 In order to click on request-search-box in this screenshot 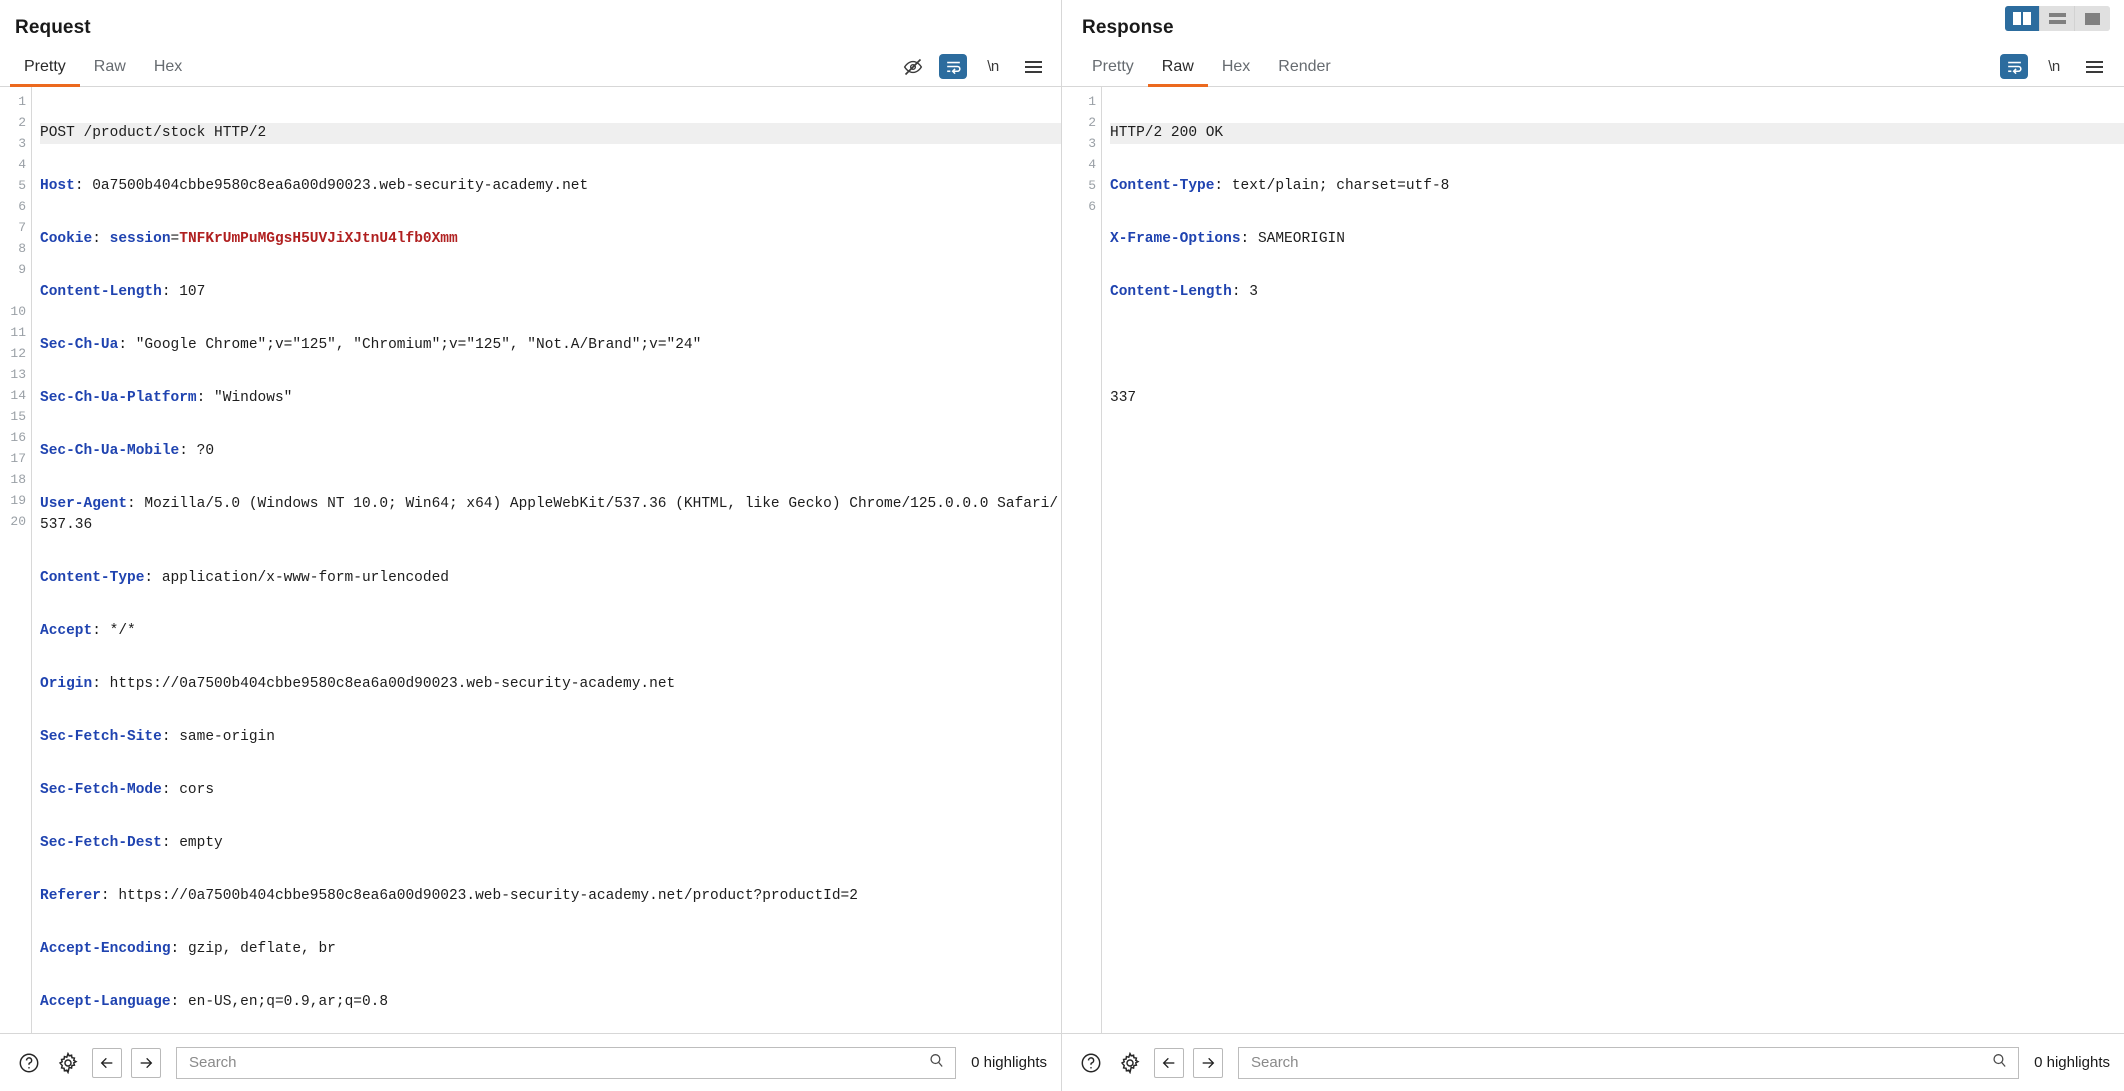, I will do `click(566, 1062)`.